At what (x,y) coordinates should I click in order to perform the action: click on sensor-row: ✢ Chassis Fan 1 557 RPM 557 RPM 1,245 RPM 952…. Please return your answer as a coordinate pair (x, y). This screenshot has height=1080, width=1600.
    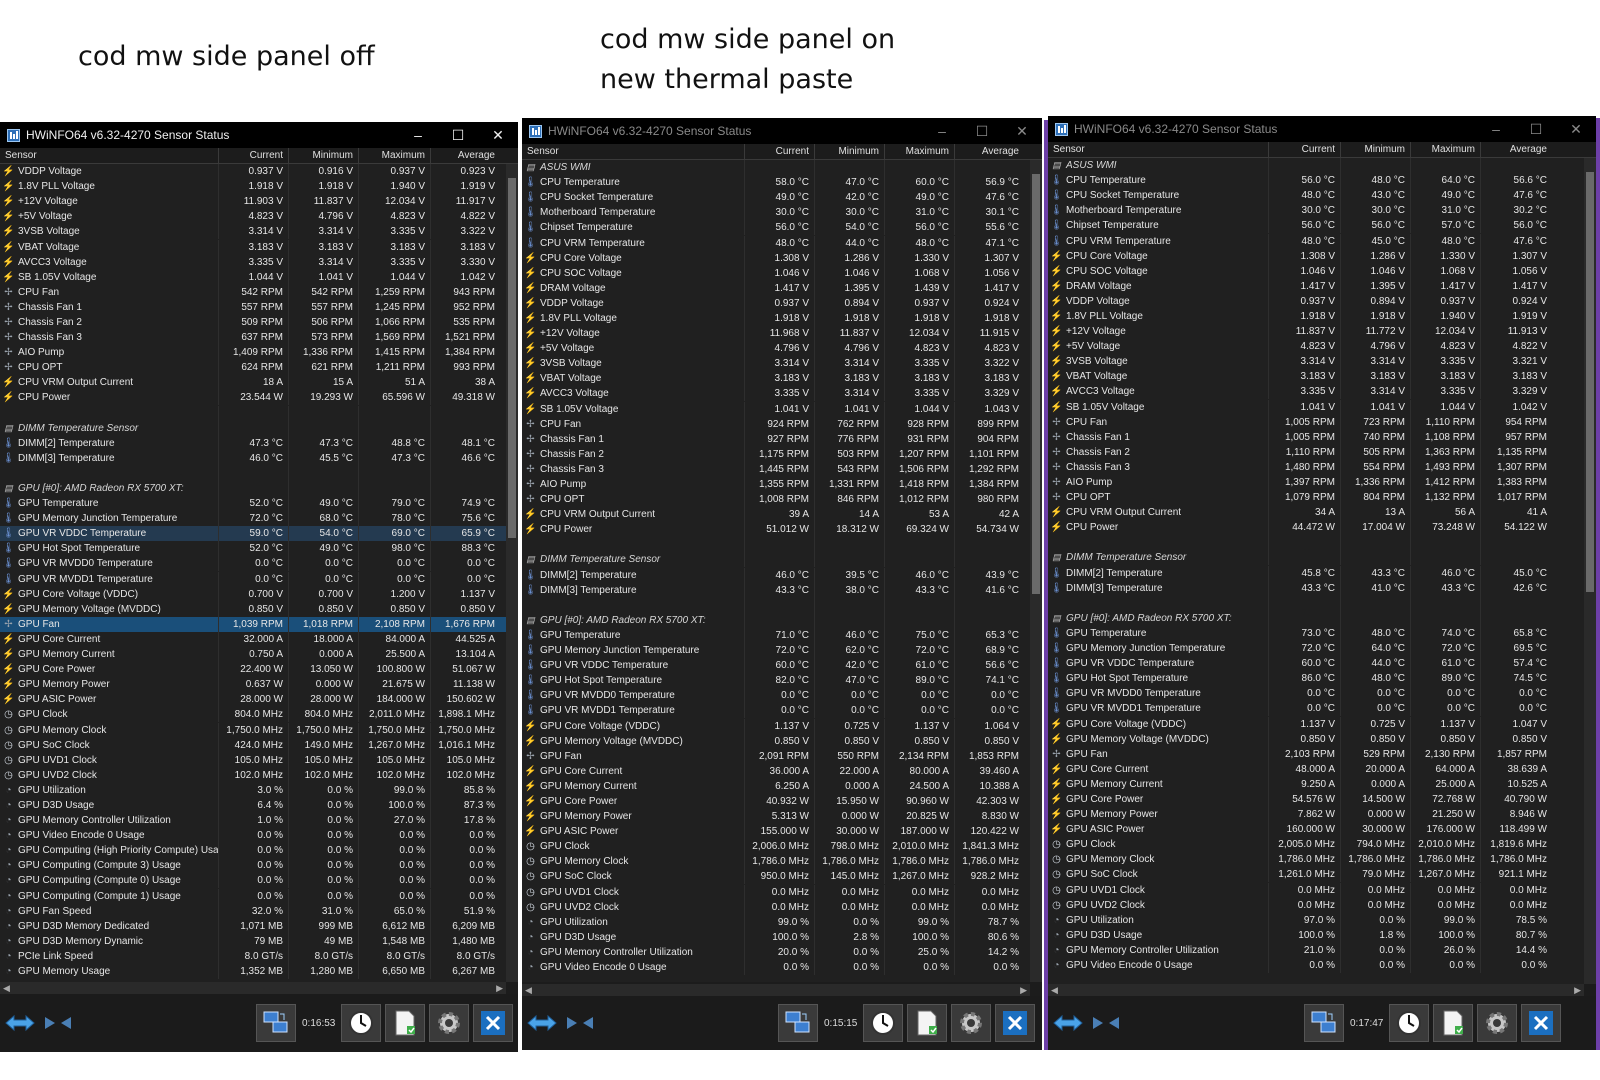
    Looking at the image, I should click on (259, 307).